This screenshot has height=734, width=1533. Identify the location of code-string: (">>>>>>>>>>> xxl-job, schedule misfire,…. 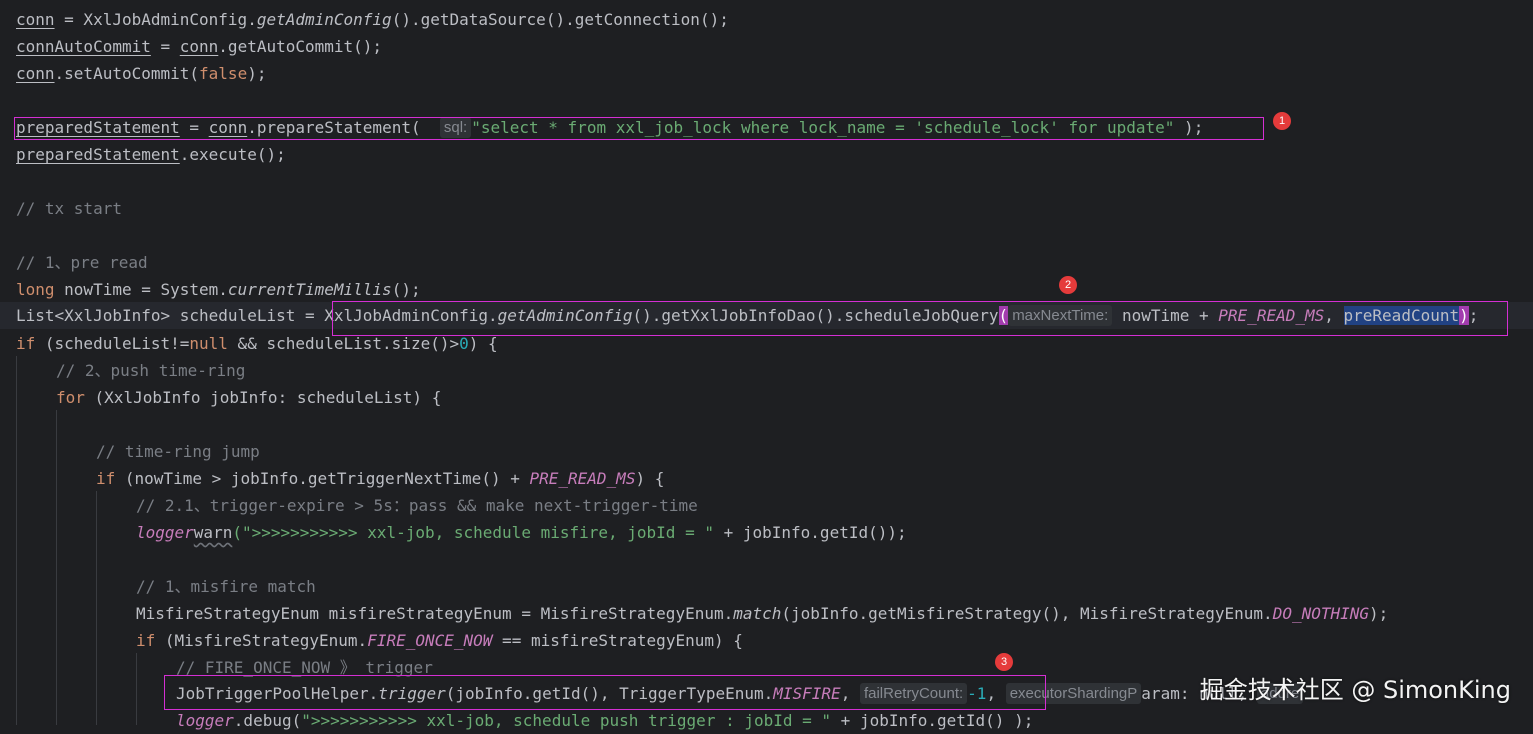
(473, 532).